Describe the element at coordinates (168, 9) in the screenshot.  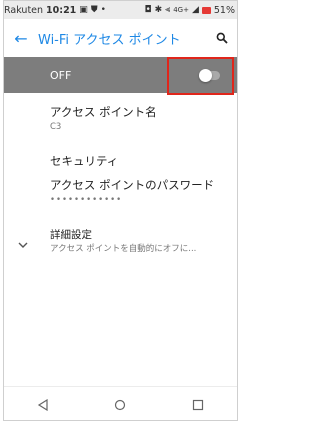
I see `vibrate-icon: ⫷` at that location.